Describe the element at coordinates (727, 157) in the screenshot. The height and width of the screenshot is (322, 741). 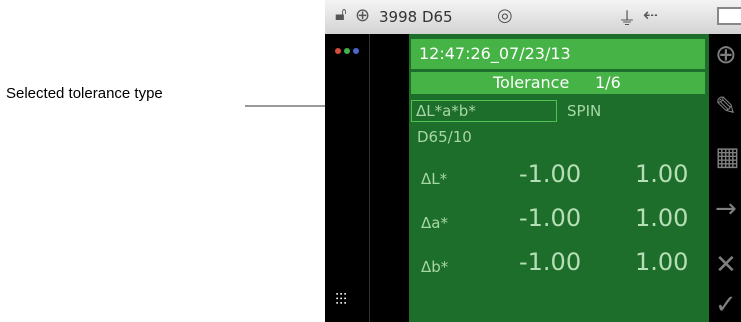
I see `grid-icon: ▦` at that location.